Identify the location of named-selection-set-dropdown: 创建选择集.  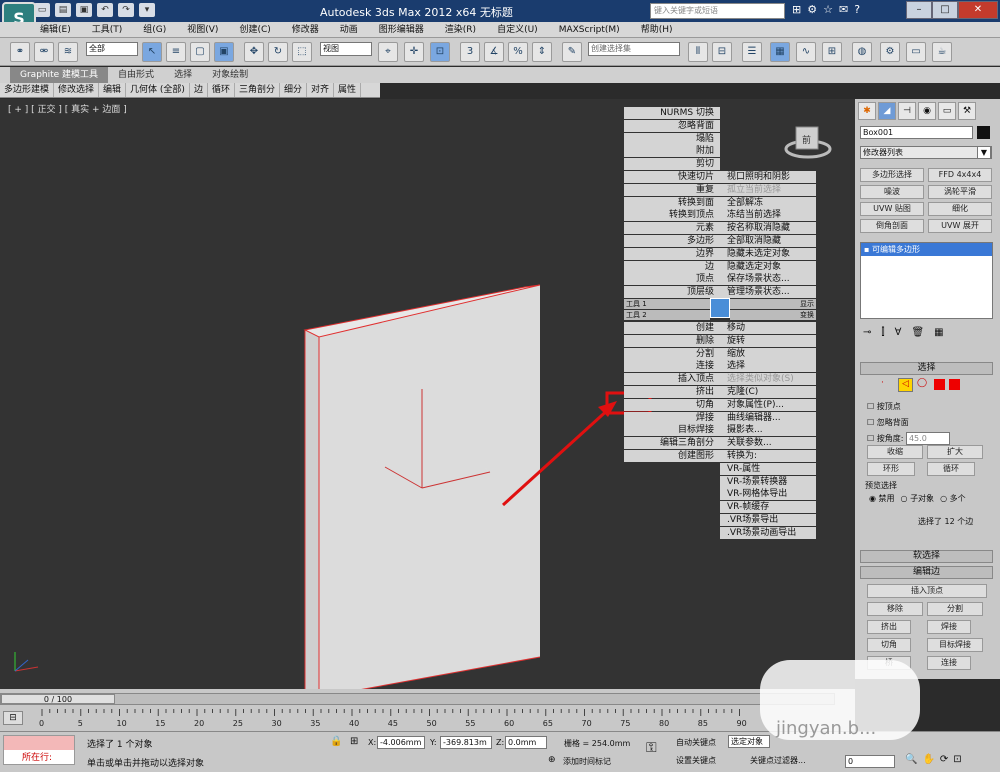
(634, 49).